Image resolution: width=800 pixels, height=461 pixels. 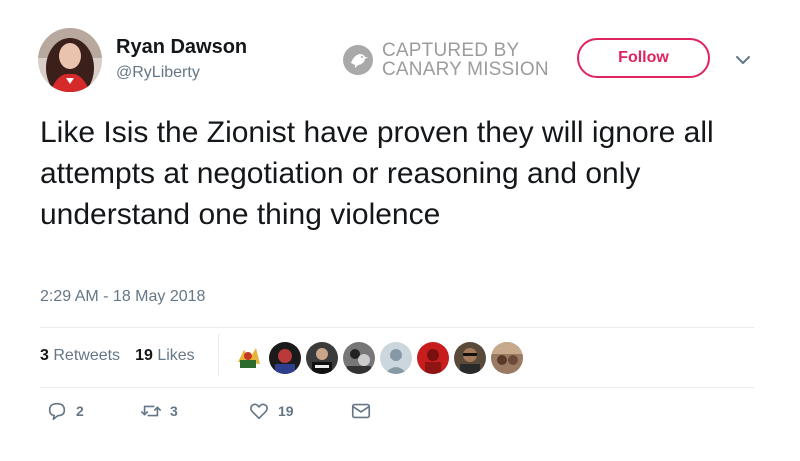 What do you see at coordinates (271, 411) in the screenshot?
I see `like-button: 19` at bounding box center [271, 411].